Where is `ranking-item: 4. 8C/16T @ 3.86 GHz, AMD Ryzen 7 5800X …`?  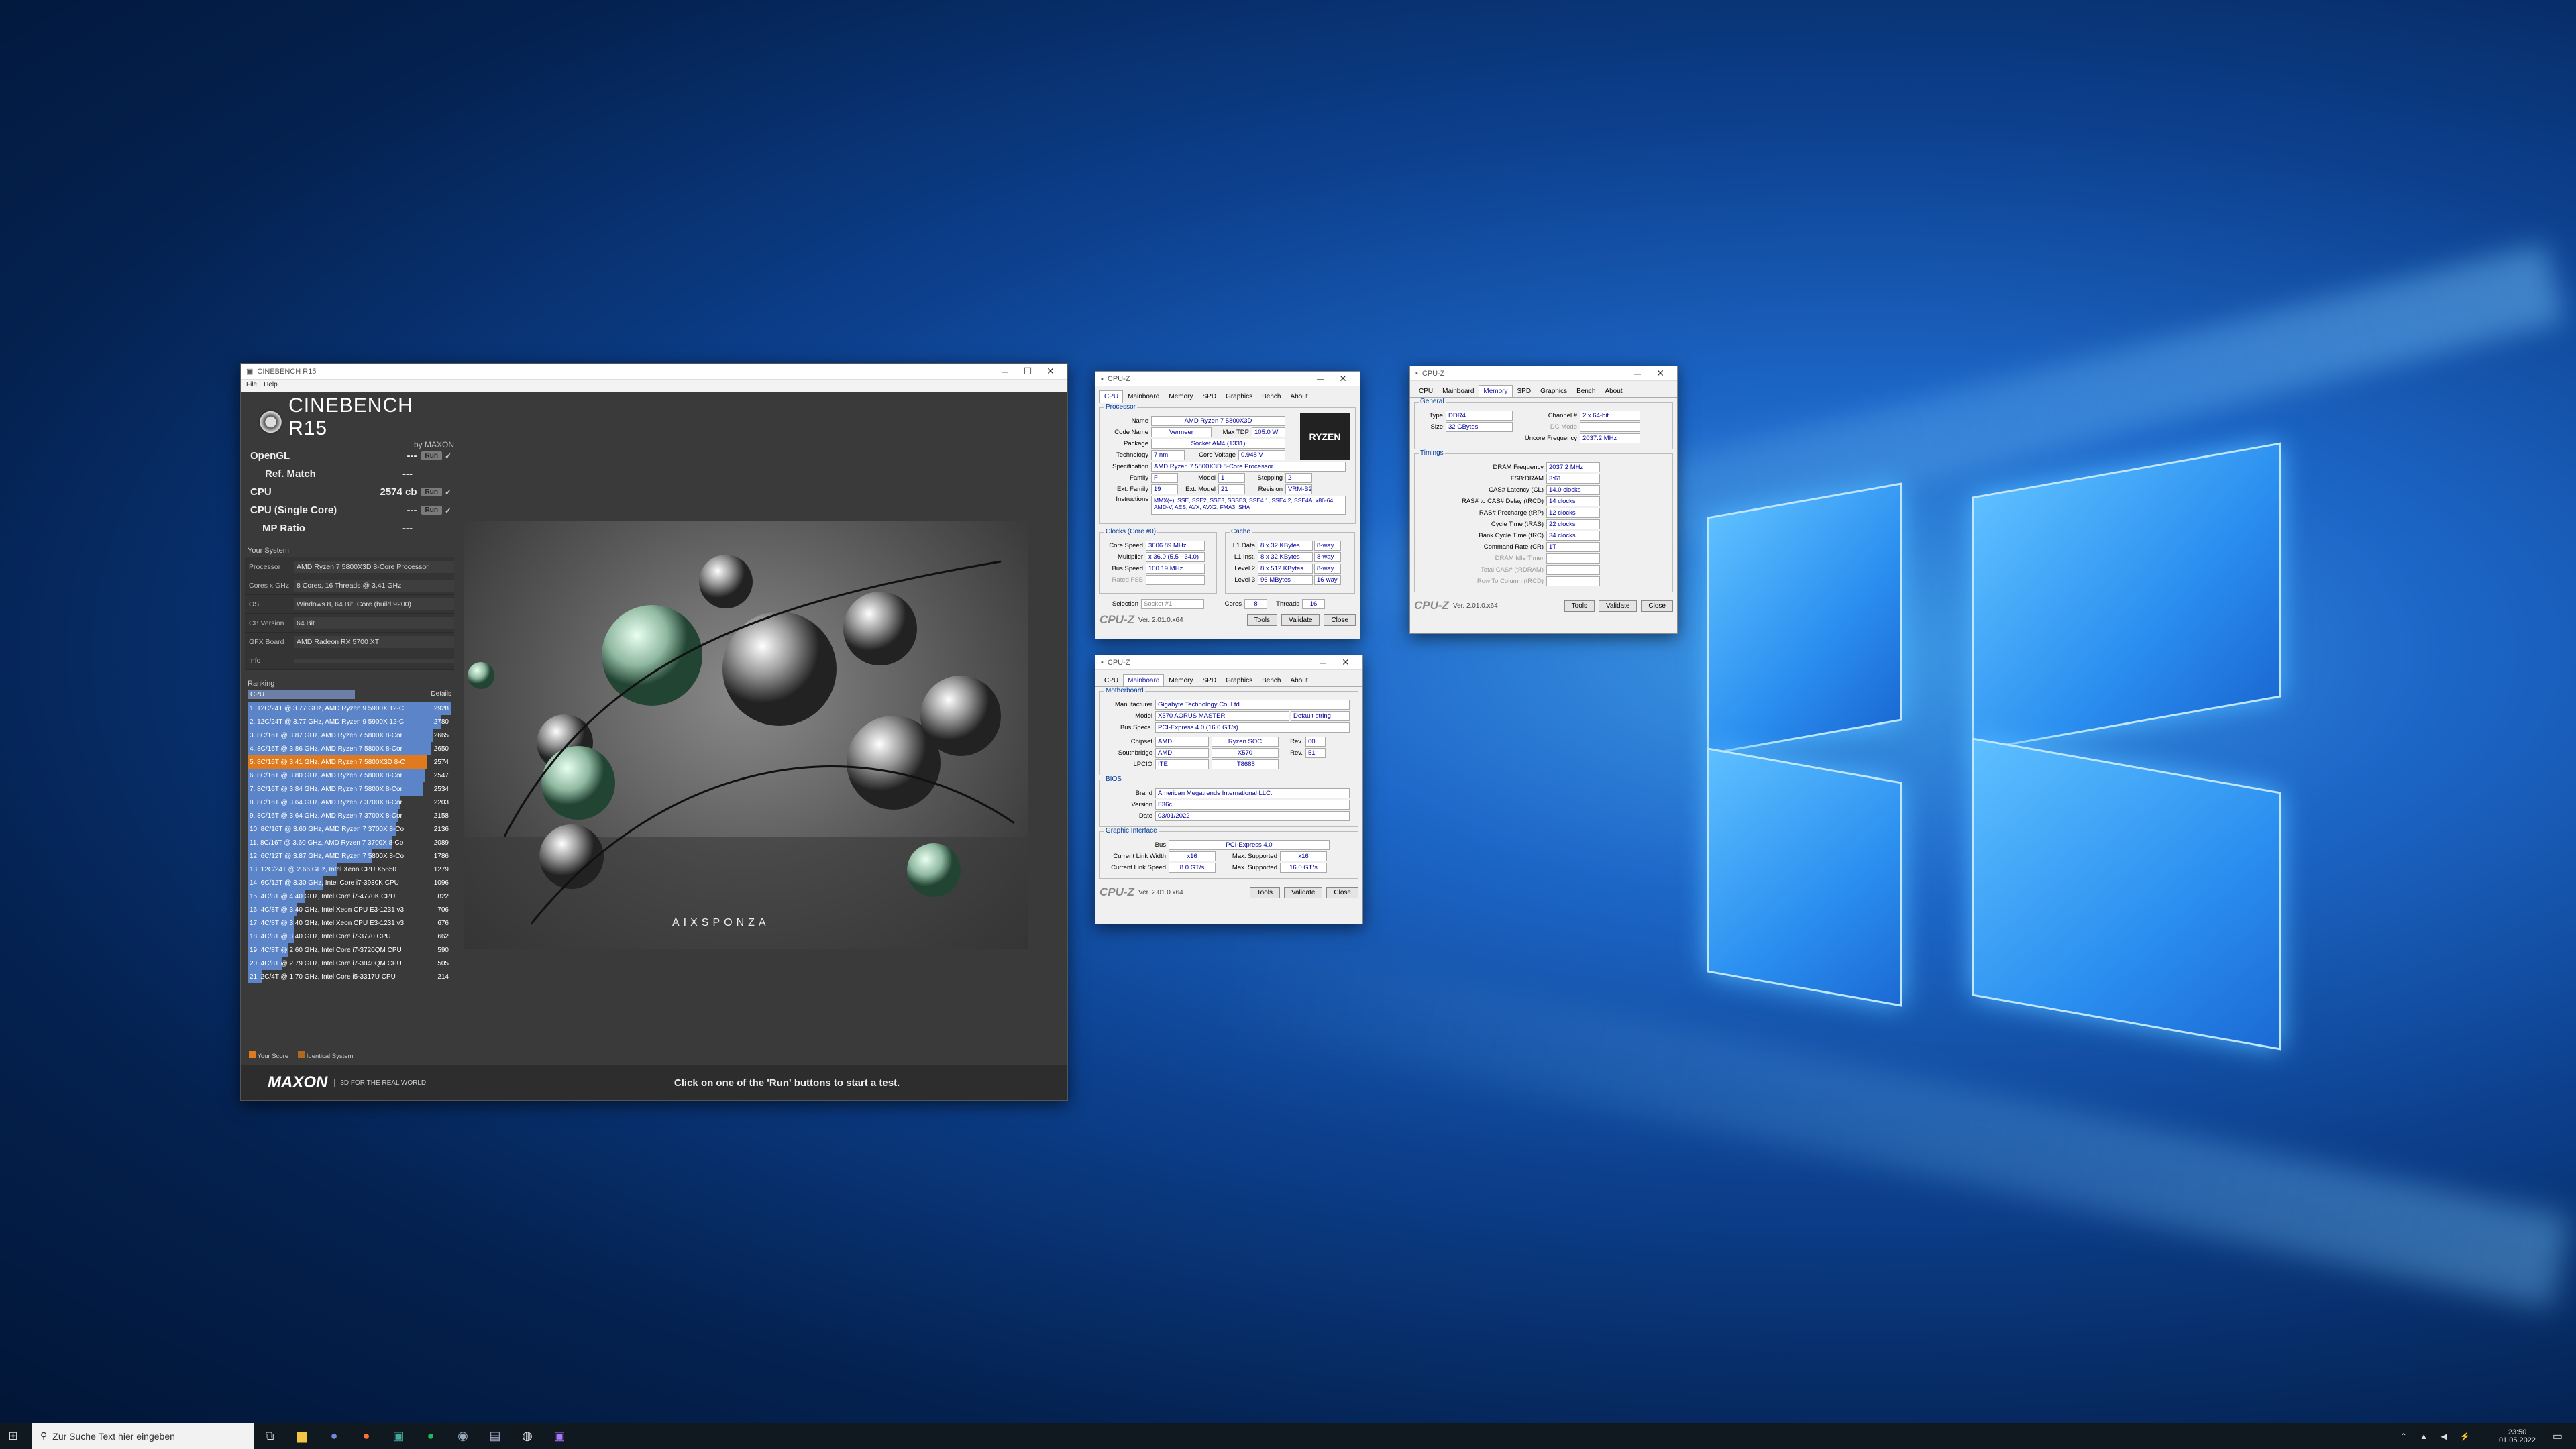 ranking-item: 4. 8C/16T @ 3.86 GHz, AMD Ryzen 7 5800X … is located at coordinates (349, 748).